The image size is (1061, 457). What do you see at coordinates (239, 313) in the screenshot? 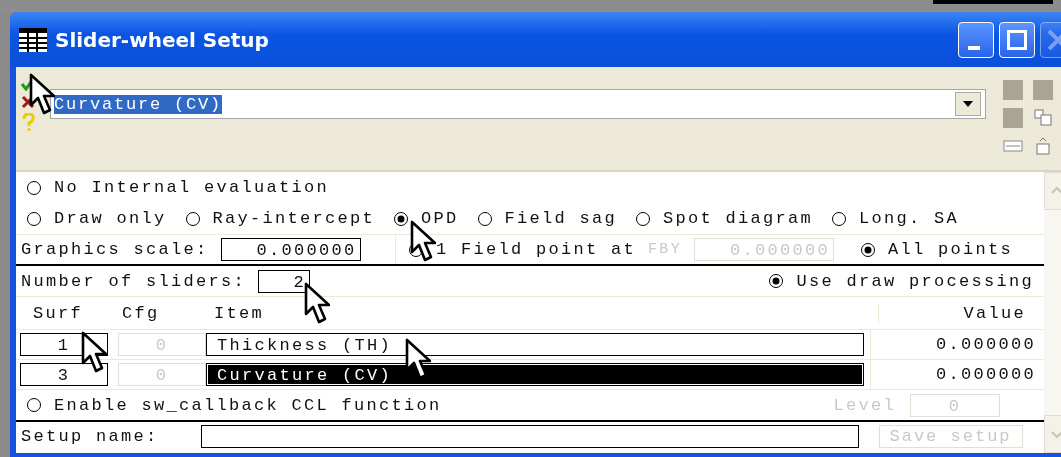
I see `column-header: Item` at bounding box center [239, 313].